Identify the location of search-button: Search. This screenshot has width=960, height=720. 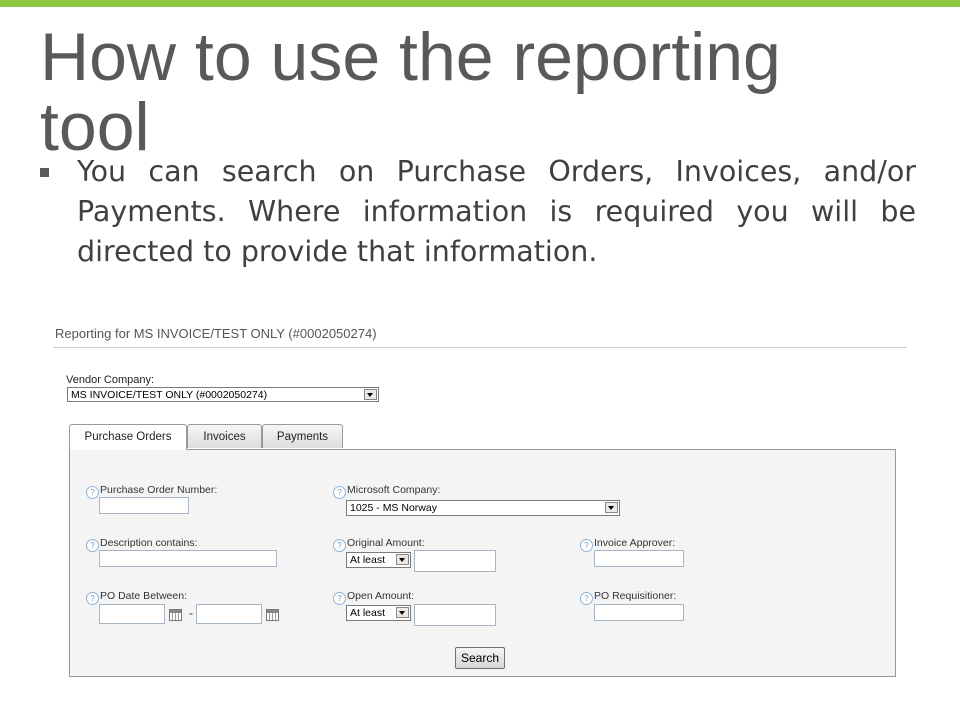
(480, 658).